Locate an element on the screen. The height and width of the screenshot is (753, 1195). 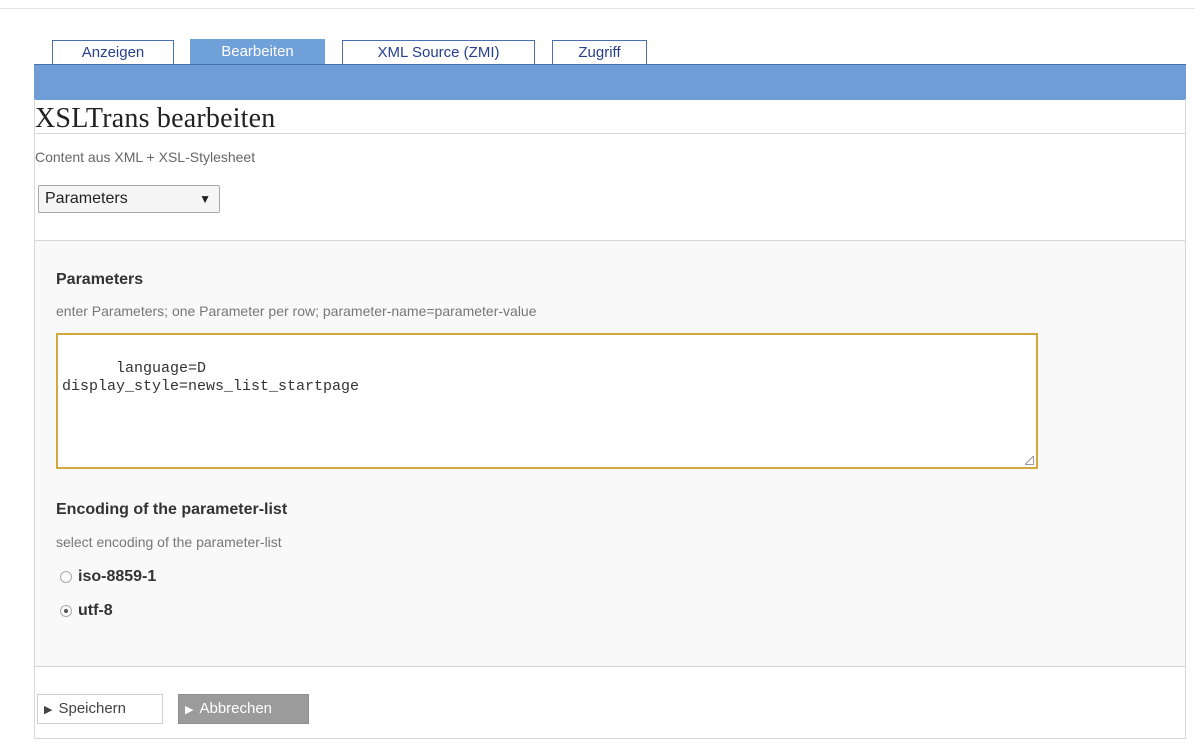
page-title: XSLTrans bearbeiten is located at coordinates (155, 118).